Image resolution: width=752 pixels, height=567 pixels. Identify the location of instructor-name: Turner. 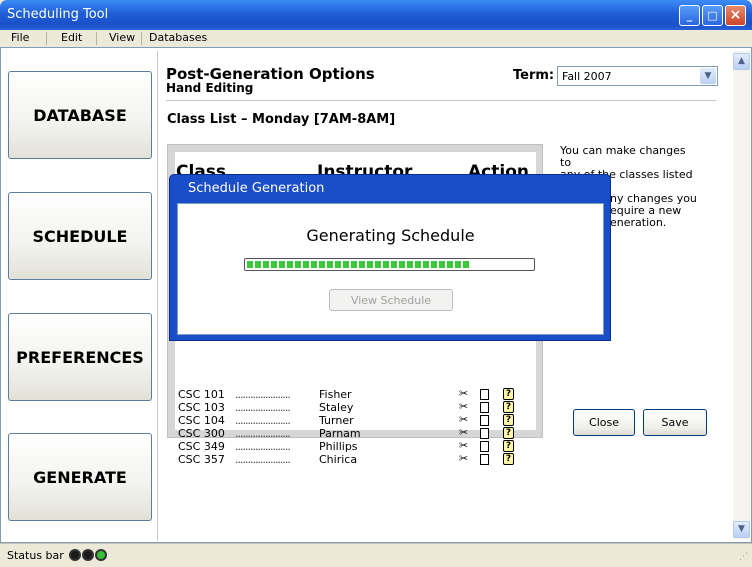
(336, 420).